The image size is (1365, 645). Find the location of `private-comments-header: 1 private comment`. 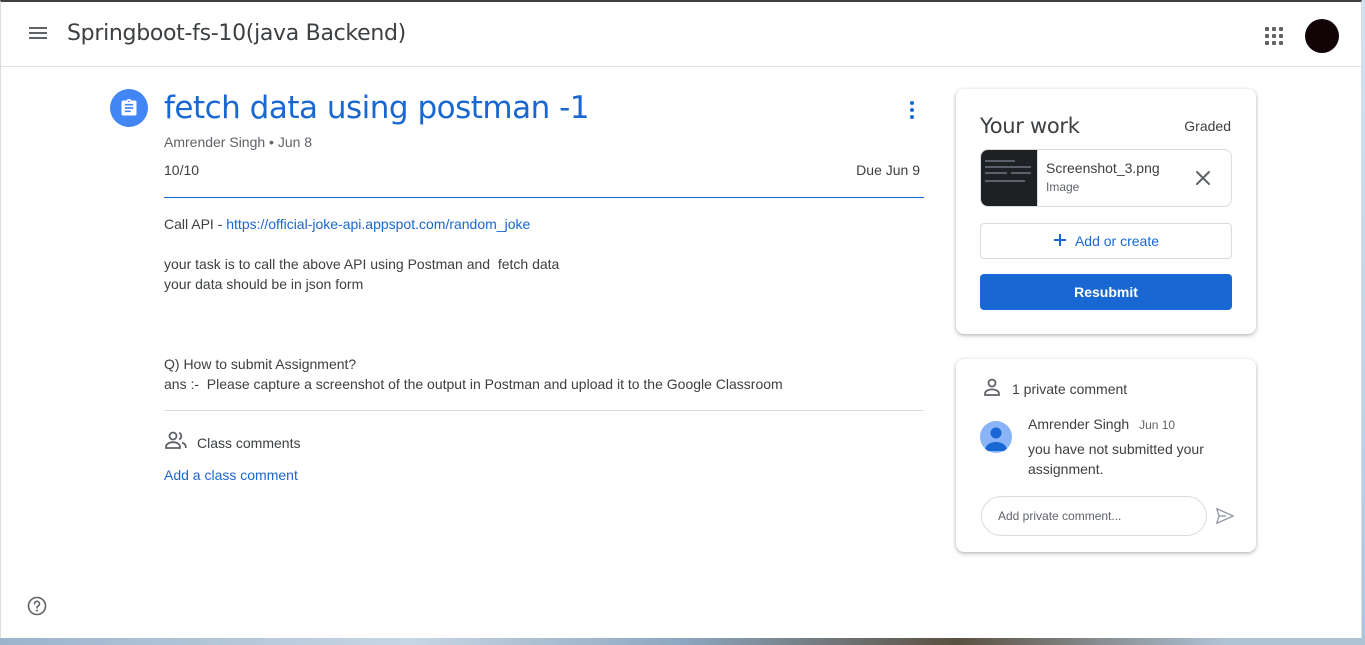

private-comments-header: 1 private comment is located at coordinates (1054, 388).